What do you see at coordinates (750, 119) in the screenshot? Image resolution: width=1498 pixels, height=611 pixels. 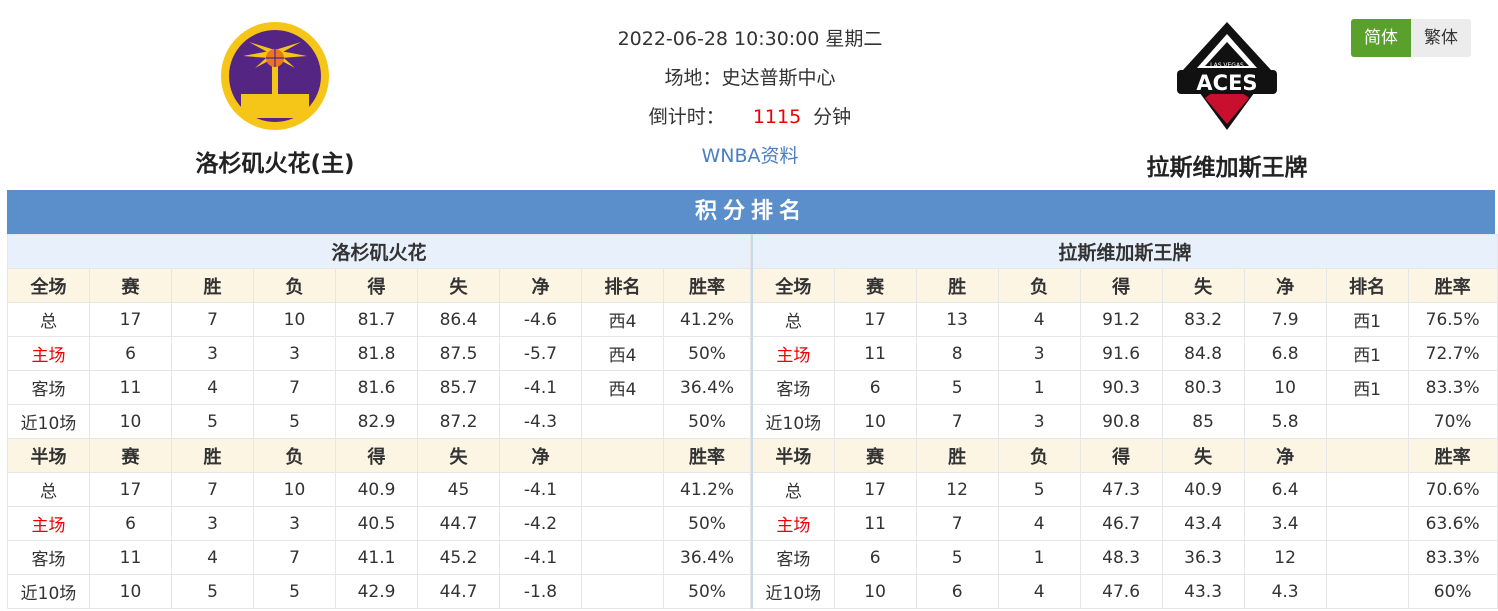 I see `match-countdown: 倒计时： 1115 分钟` at bounding box center [750, 119].